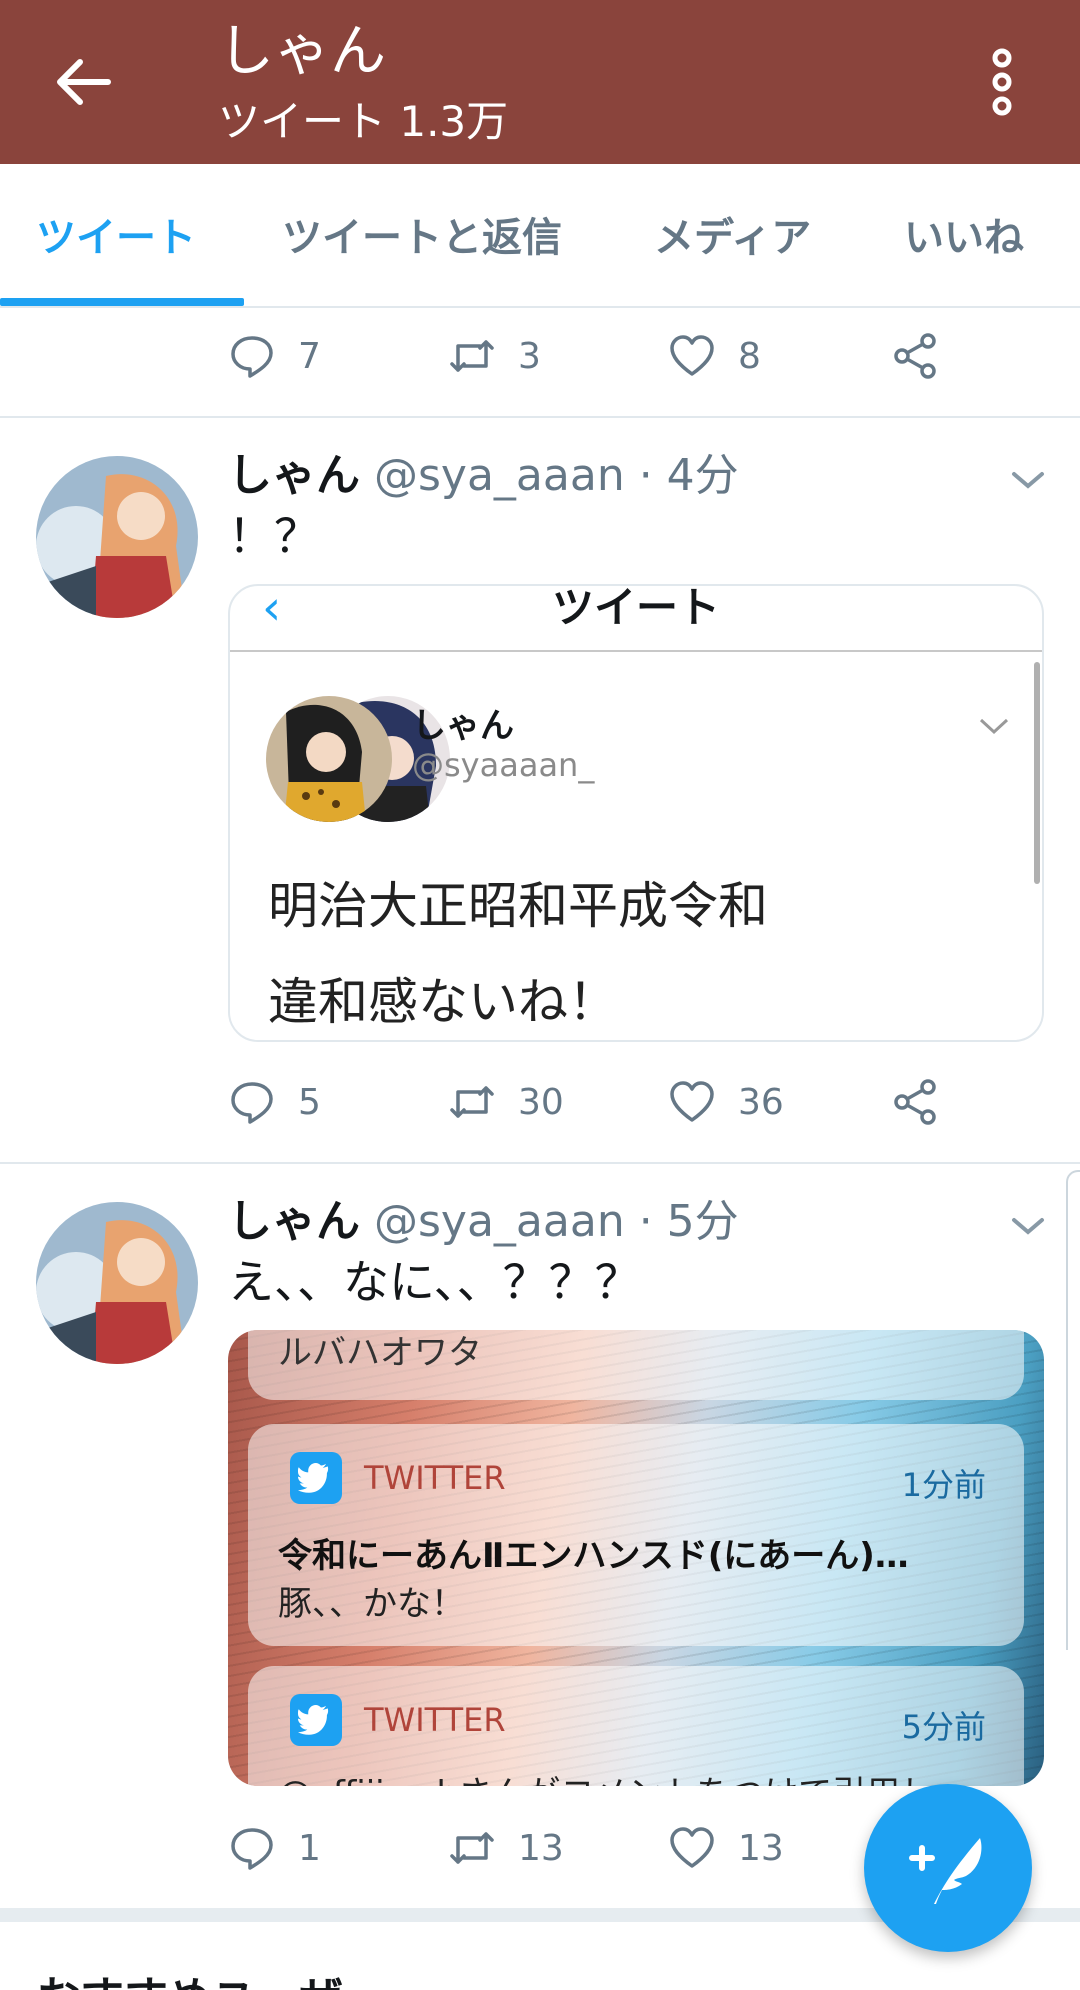 This screenshot has height=1990, width=1080. What do you see at coordinates (443, 1002) in the screenshot?
I see `embedded-text-line: 違和感ないね！` at bounding box center [443, 1002].